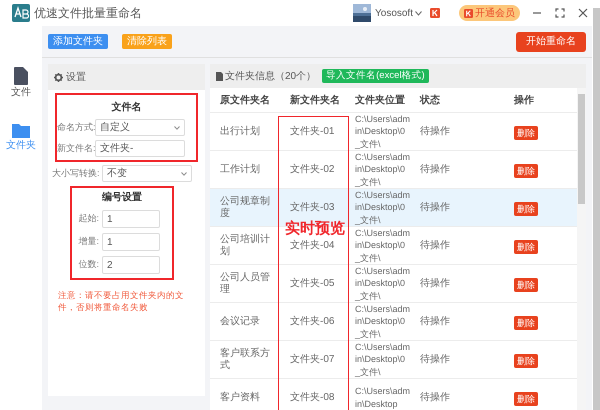 The image size is (600, 410). What do you see at coordinates (126, 107) in the screenshot?
I see `section-heading: 文件名` at bounding box center [126, 107].